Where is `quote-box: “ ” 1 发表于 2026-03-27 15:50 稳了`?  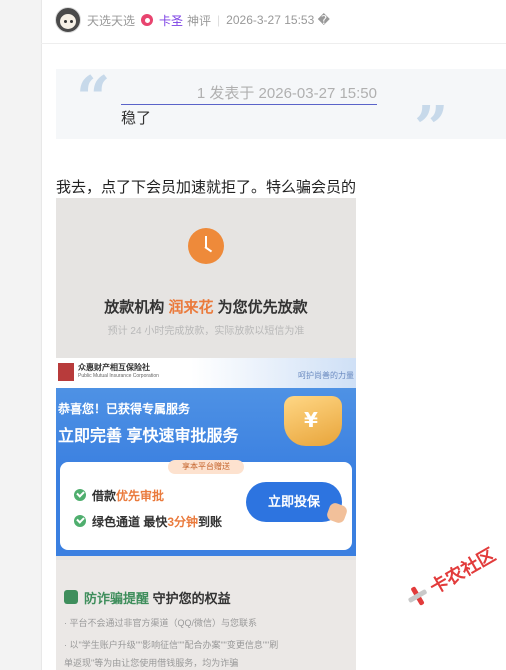
quote-box: “ ” 1 发表于 2026-03-27 15:50 稳了 is located at coordinates (281, 111).